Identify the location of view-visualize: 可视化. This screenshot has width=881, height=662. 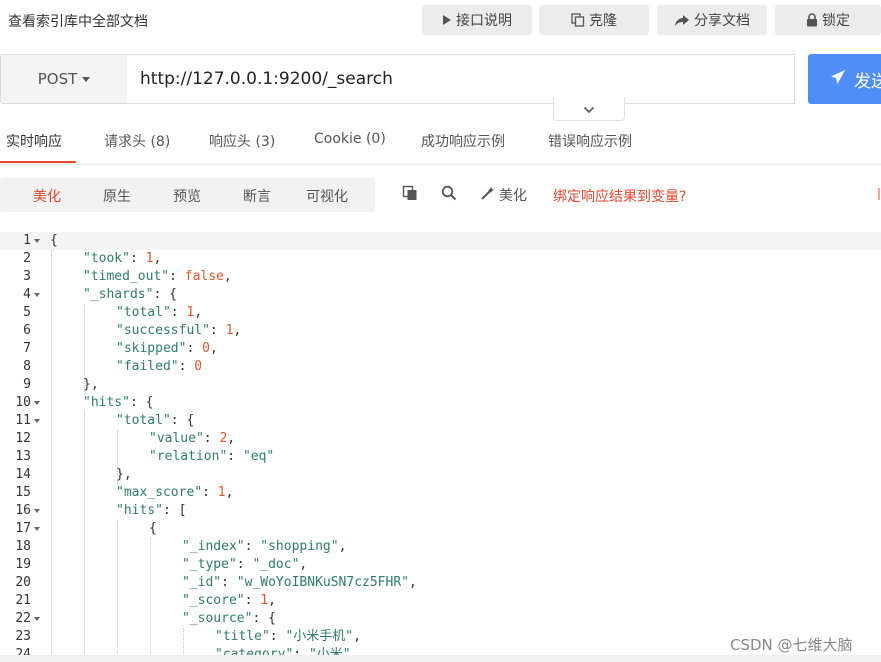
(327, 196).